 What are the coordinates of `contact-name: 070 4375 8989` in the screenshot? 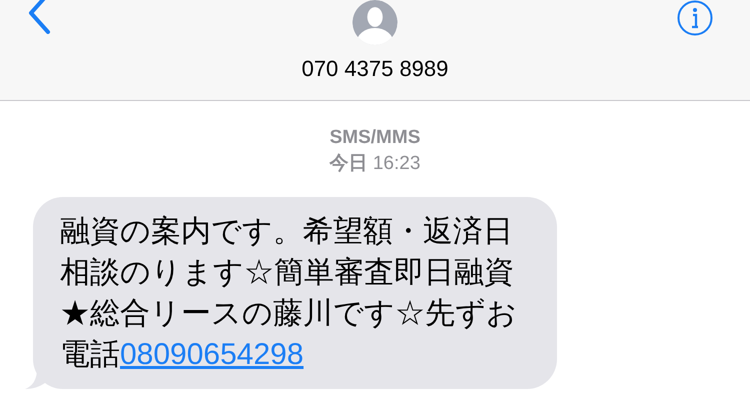 It's located at (375, 69).